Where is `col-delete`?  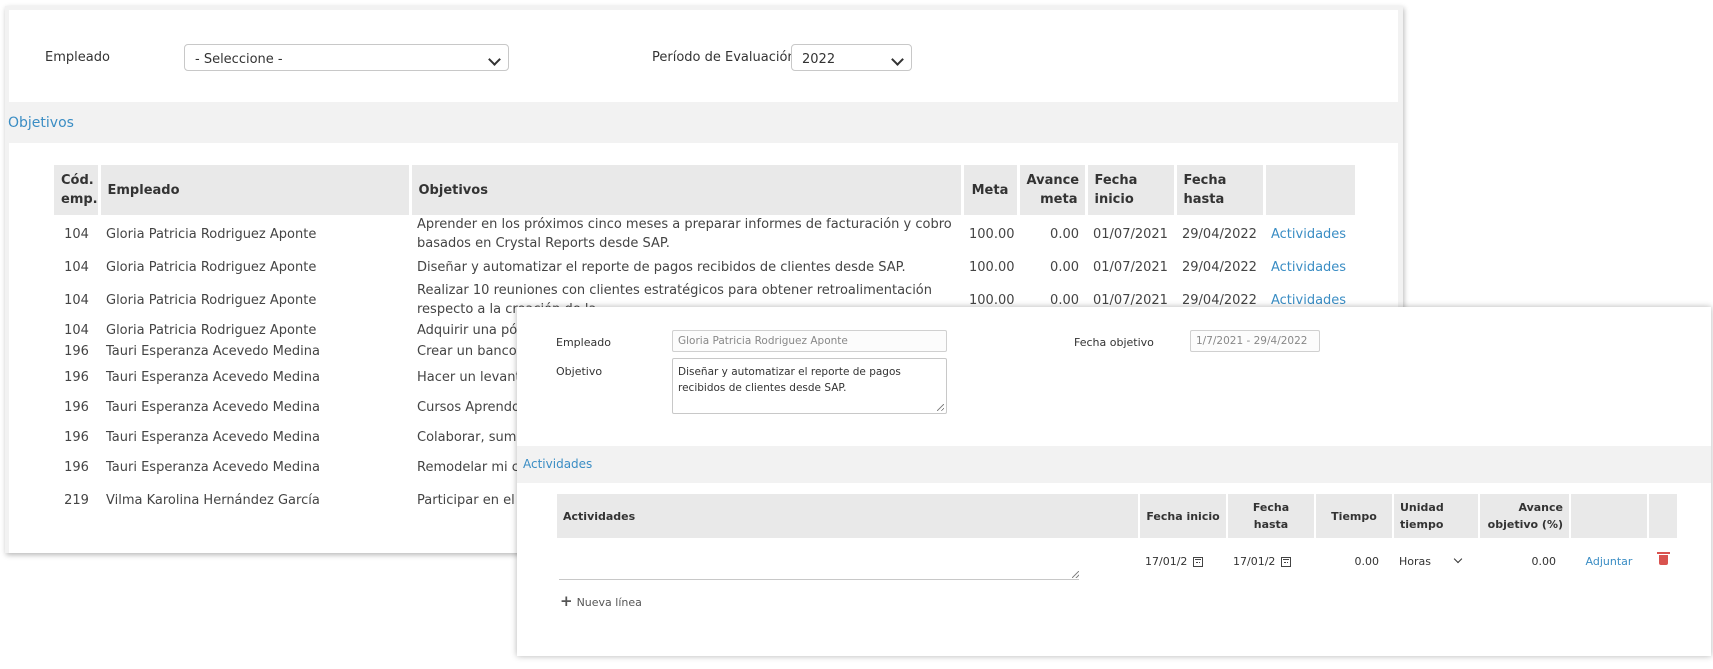 col-delete is located at coordinates (1663, 516).